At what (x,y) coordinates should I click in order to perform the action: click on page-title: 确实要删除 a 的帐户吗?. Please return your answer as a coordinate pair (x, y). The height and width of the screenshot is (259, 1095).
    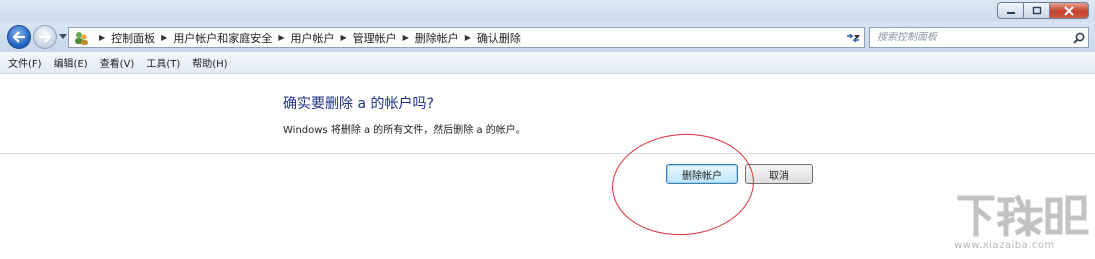
    Looking at the image, I should click on (358, 104).